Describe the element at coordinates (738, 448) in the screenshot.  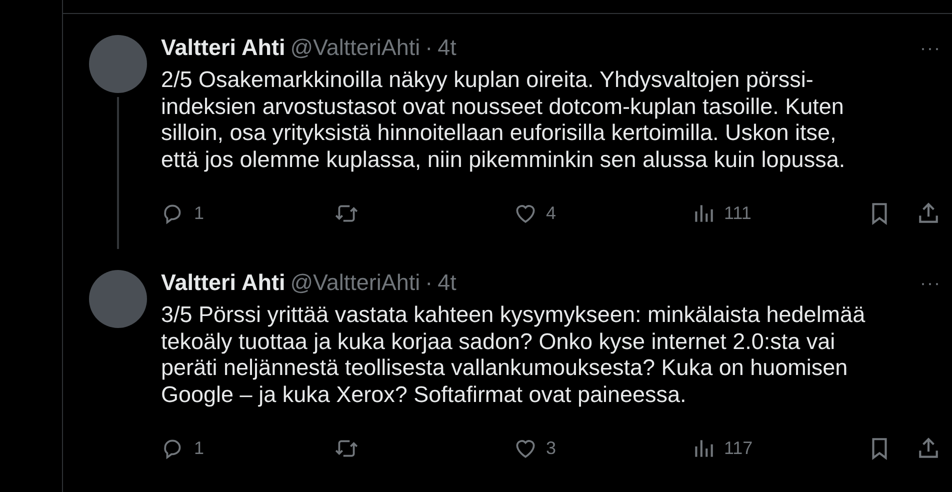
I see `view-count: 117` at that location.